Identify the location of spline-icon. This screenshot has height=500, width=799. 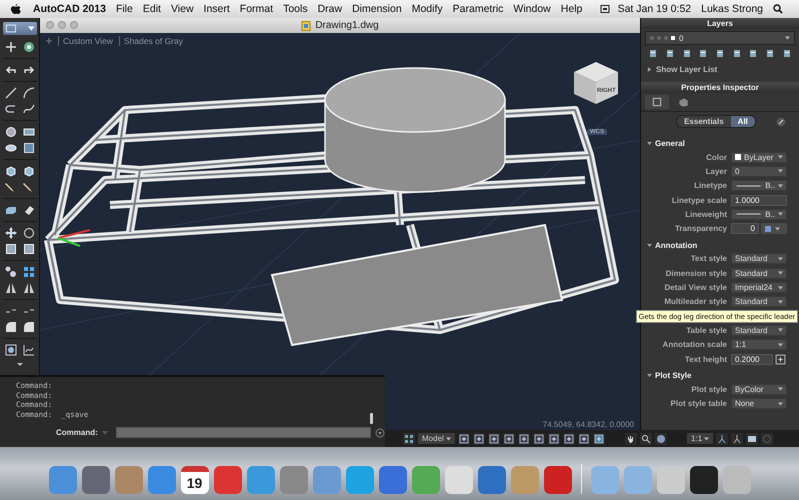
(28, 109).